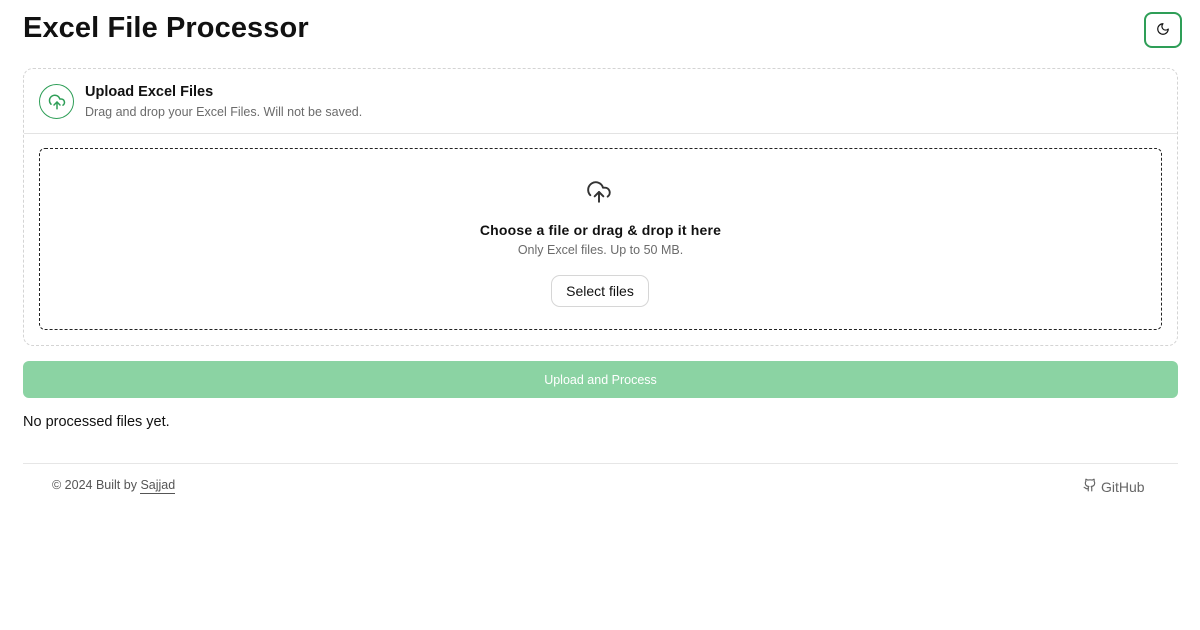 Image resolution: width=1200 pixels, height=630 pixels. Describe the element at coordinates (600, 291) in the screenshot. I see `select-files-button: Select files` at that location.